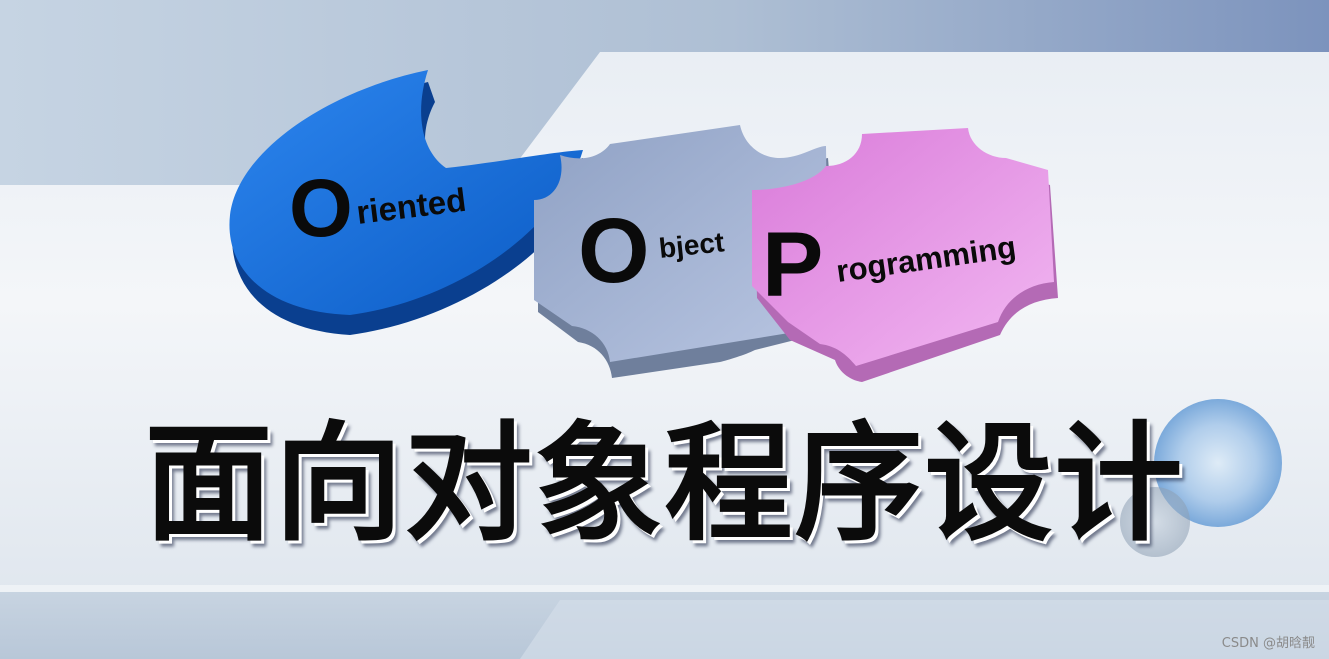 The height and width of the screenshot is (659, 1329). I want to click on oriented-initial: O, so click(321, 208).